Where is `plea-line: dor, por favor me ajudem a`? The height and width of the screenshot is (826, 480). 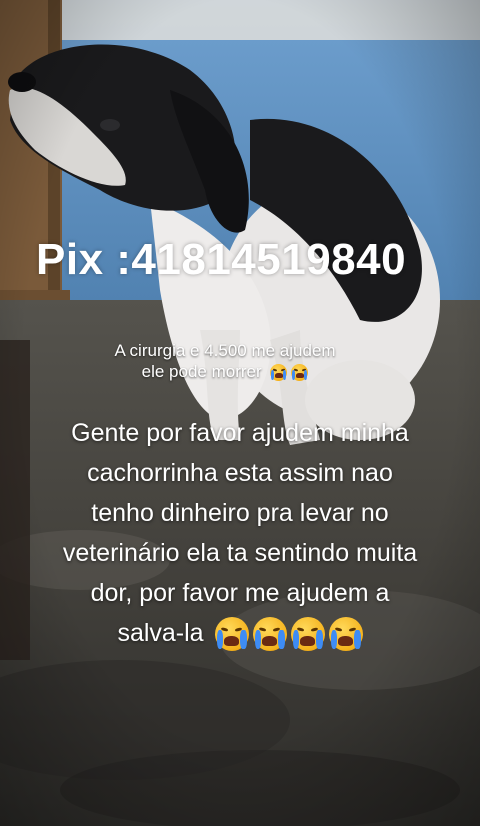
plea-line: dor, por favor me ajudem a is located at coordinates (240, 593).